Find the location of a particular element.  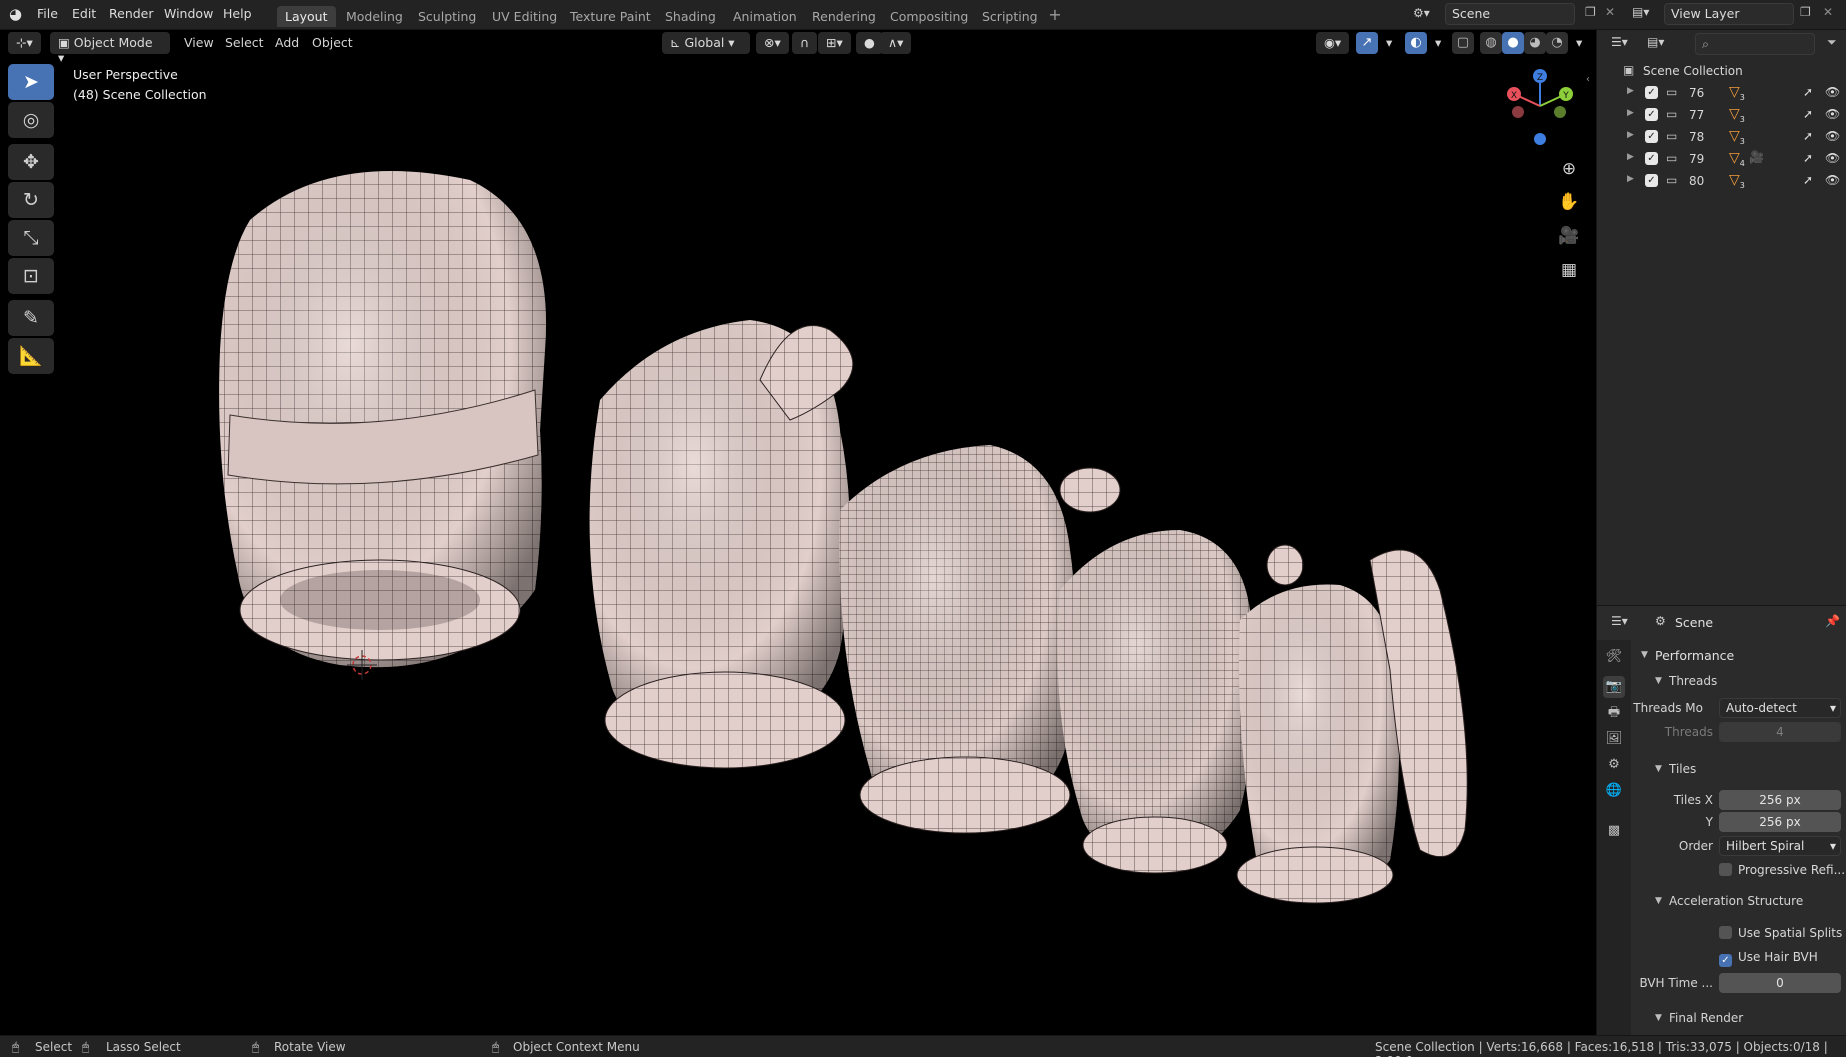

tab-compositing: Compositing is located at coordinates (929, 16).